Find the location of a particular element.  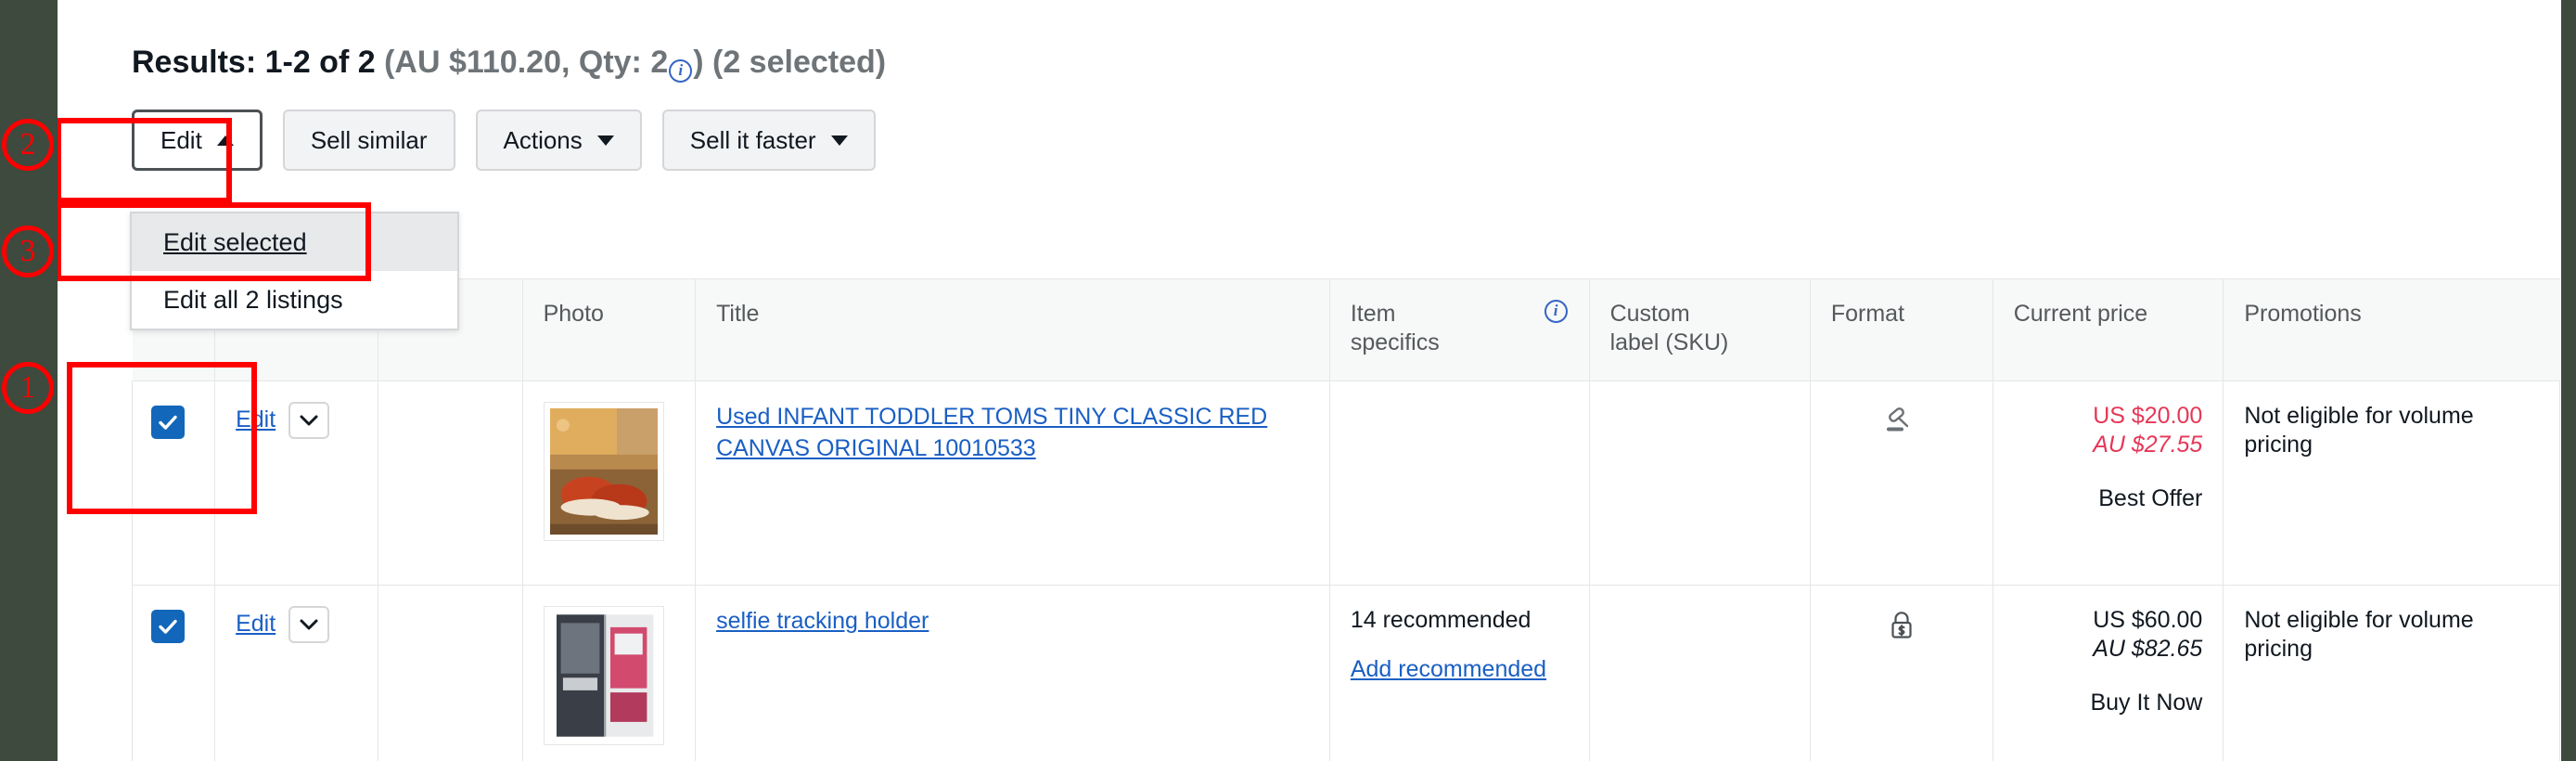

column-item-specifics: Item specifics i is located at coordinates (1459, 329).